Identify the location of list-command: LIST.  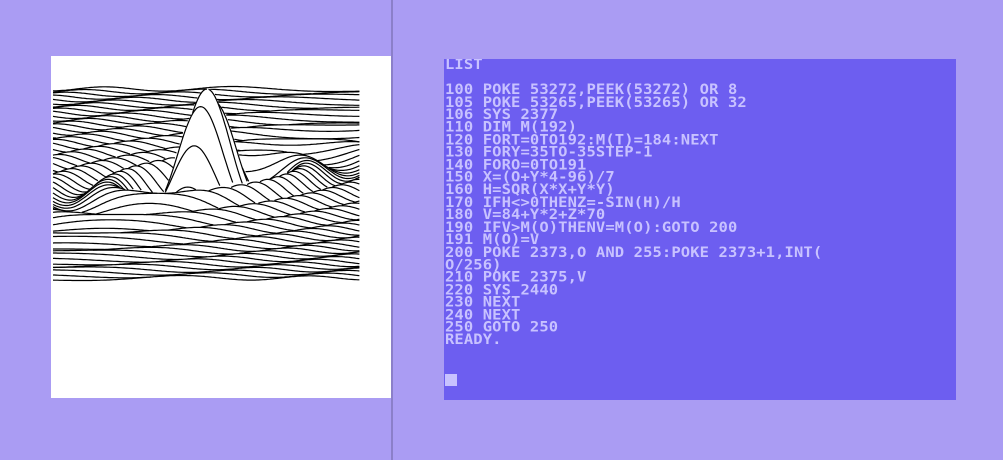
(464, 66).